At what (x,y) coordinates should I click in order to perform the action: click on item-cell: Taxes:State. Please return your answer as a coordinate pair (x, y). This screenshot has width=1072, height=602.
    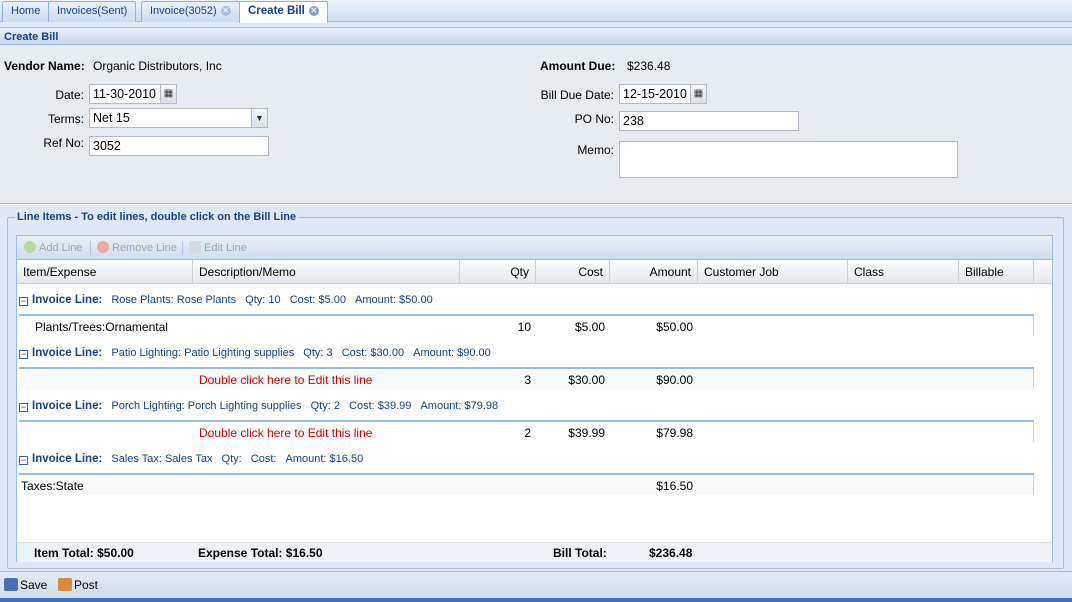
    Looking at the image, I should click on (52, 486).